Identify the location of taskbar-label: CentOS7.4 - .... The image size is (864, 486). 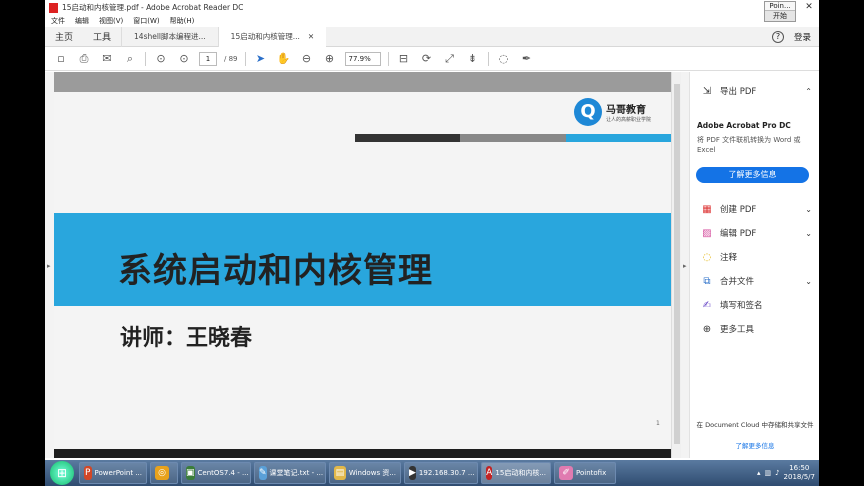
(223, 473).